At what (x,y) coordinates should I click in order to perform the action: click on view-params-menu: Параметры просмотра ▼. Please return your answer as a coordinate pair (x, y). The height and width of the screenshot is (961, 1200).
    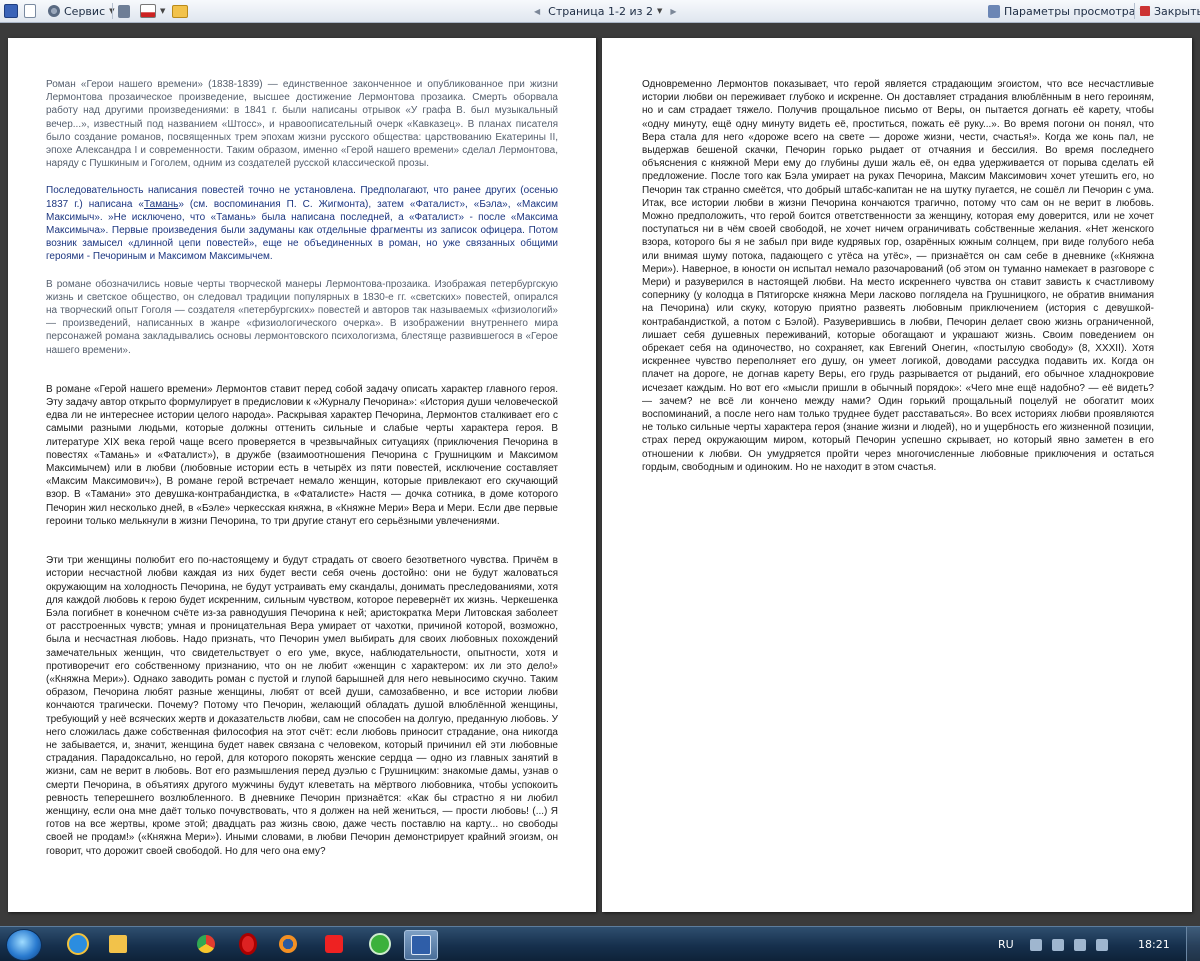
    Looking at the image, I should click on (1066, 11).